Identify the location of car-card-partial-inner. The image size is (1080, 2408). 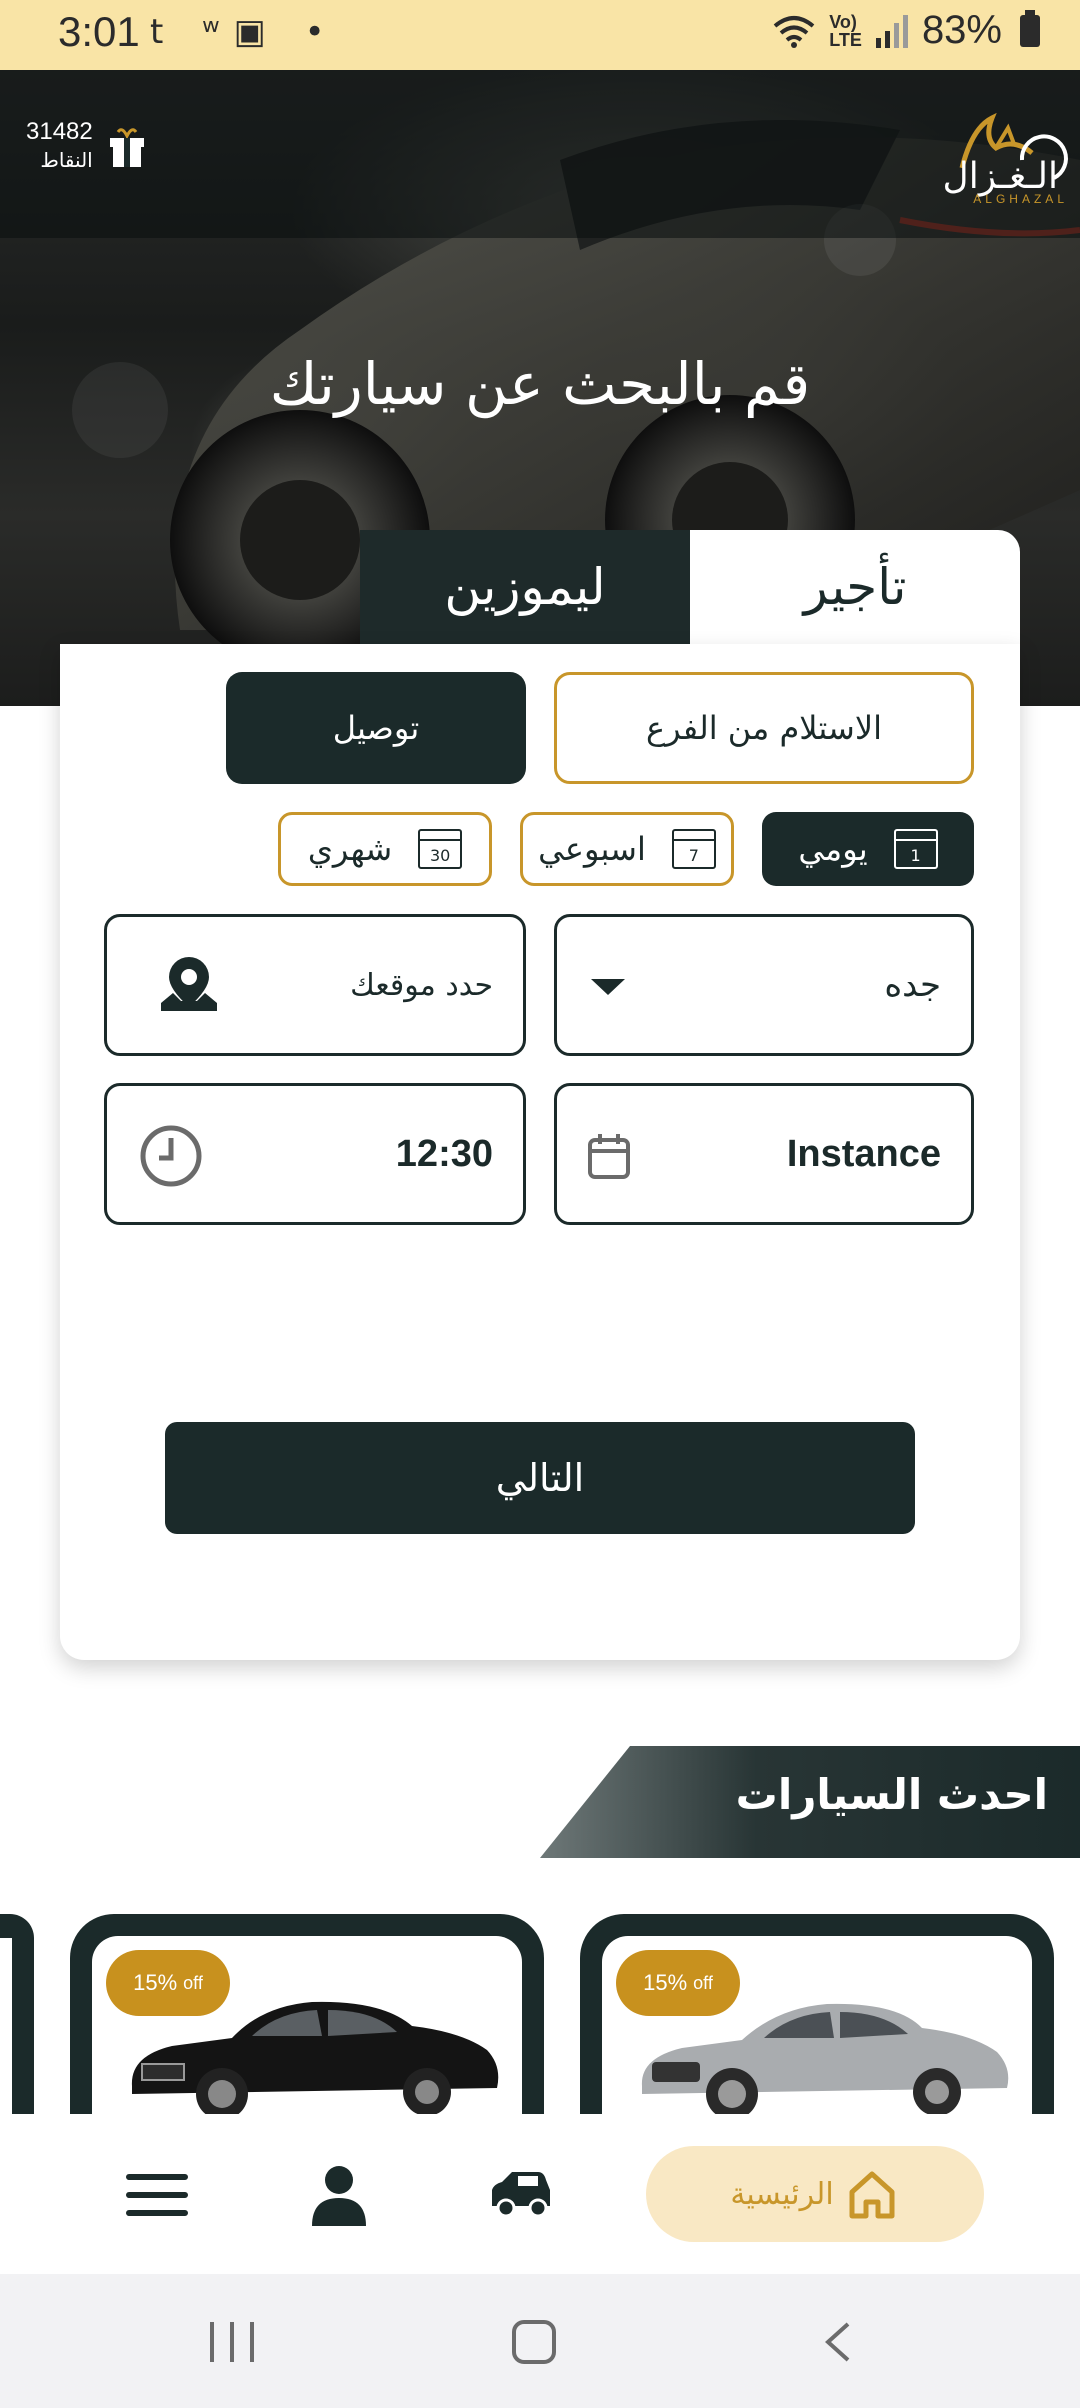
(6, 2031).